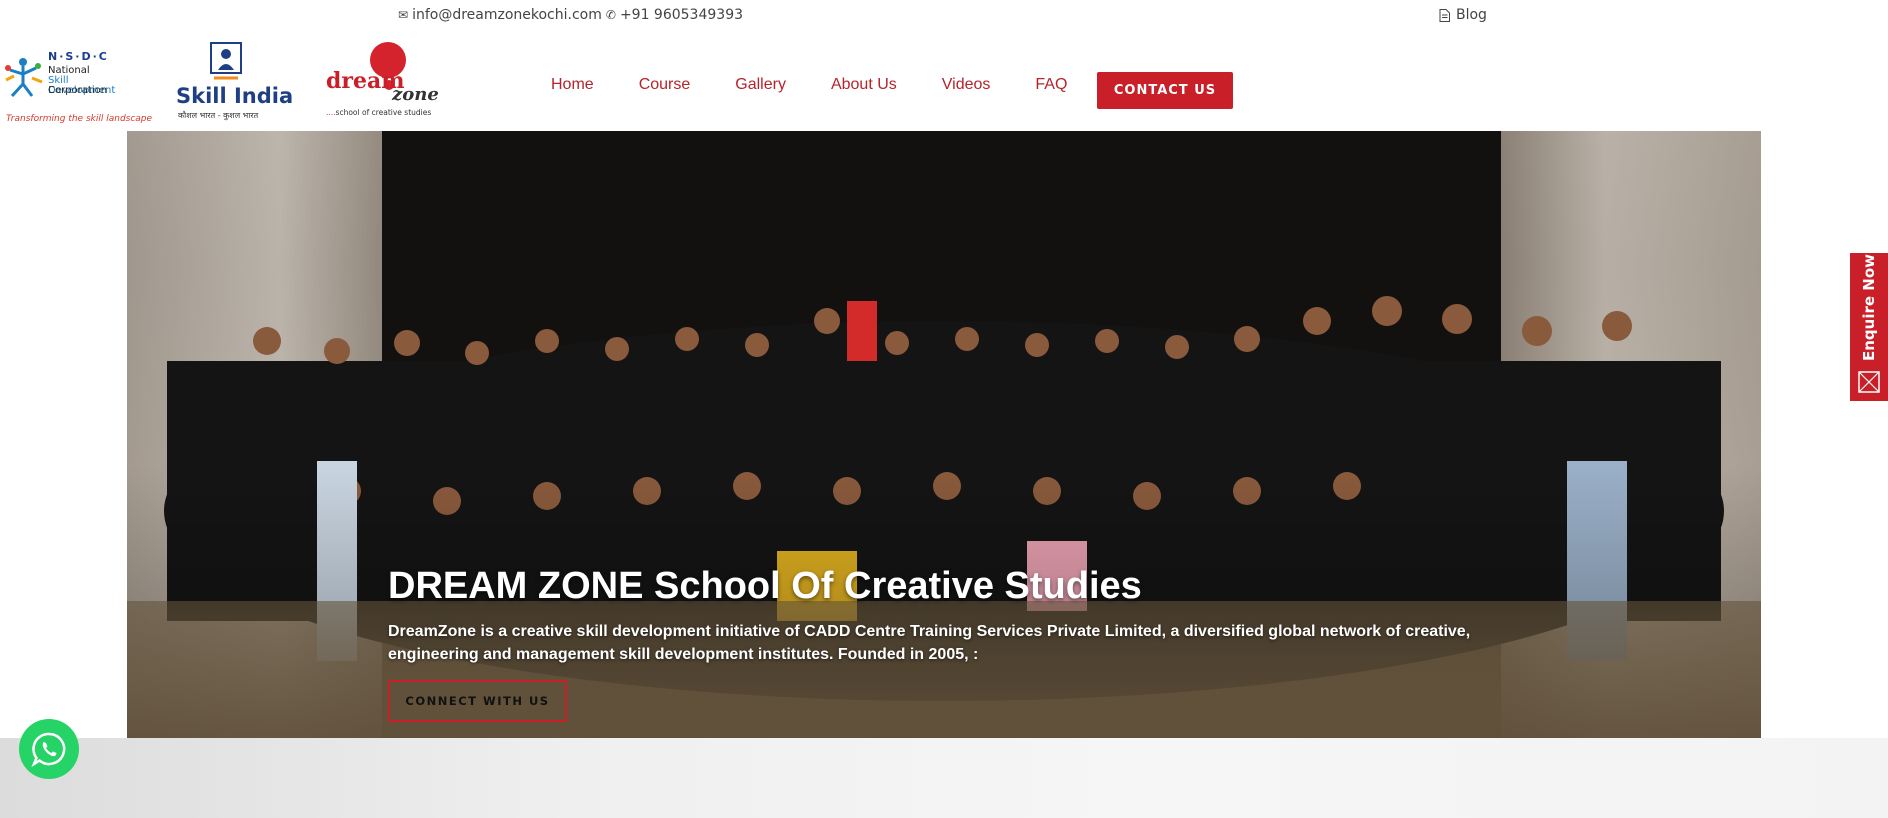 The width and height of the screenshot is (1888, 818). What do you see at coordinates (403, 15) in the screenshot?
I see `envelope-icon: ✉` at bounding box center [403, 15].